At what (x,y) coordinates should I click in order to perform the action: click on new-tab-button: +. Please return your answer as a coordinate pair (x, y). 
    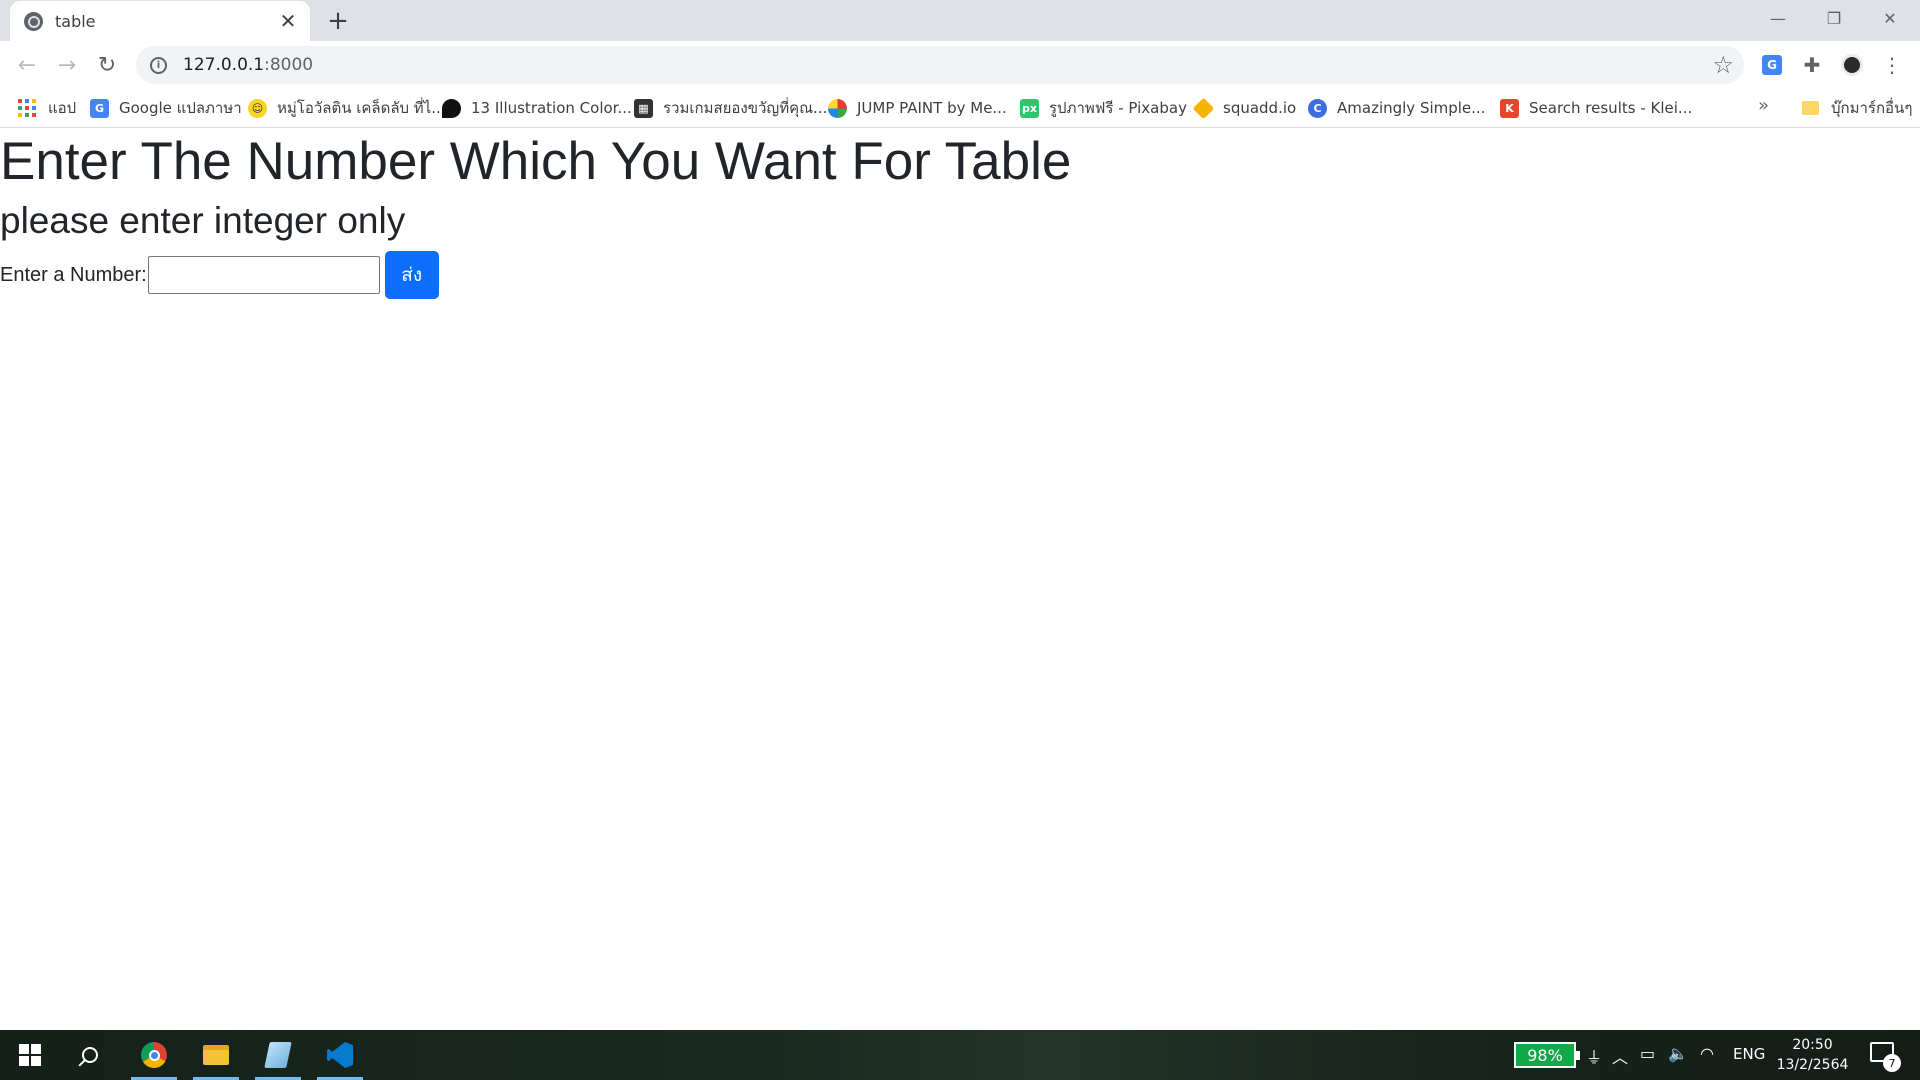
    Looking at the image, I should click on (338, 21).